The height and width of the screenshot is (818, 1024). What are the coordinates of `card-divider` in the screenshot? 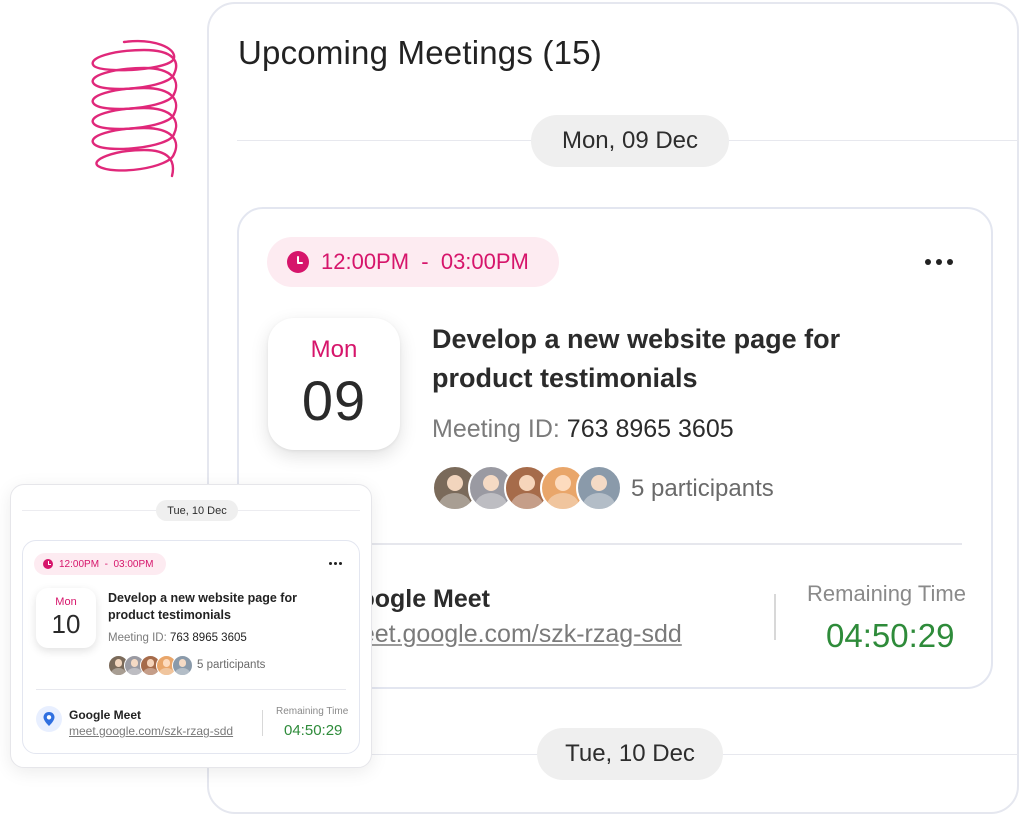 It's located at (666, 544).